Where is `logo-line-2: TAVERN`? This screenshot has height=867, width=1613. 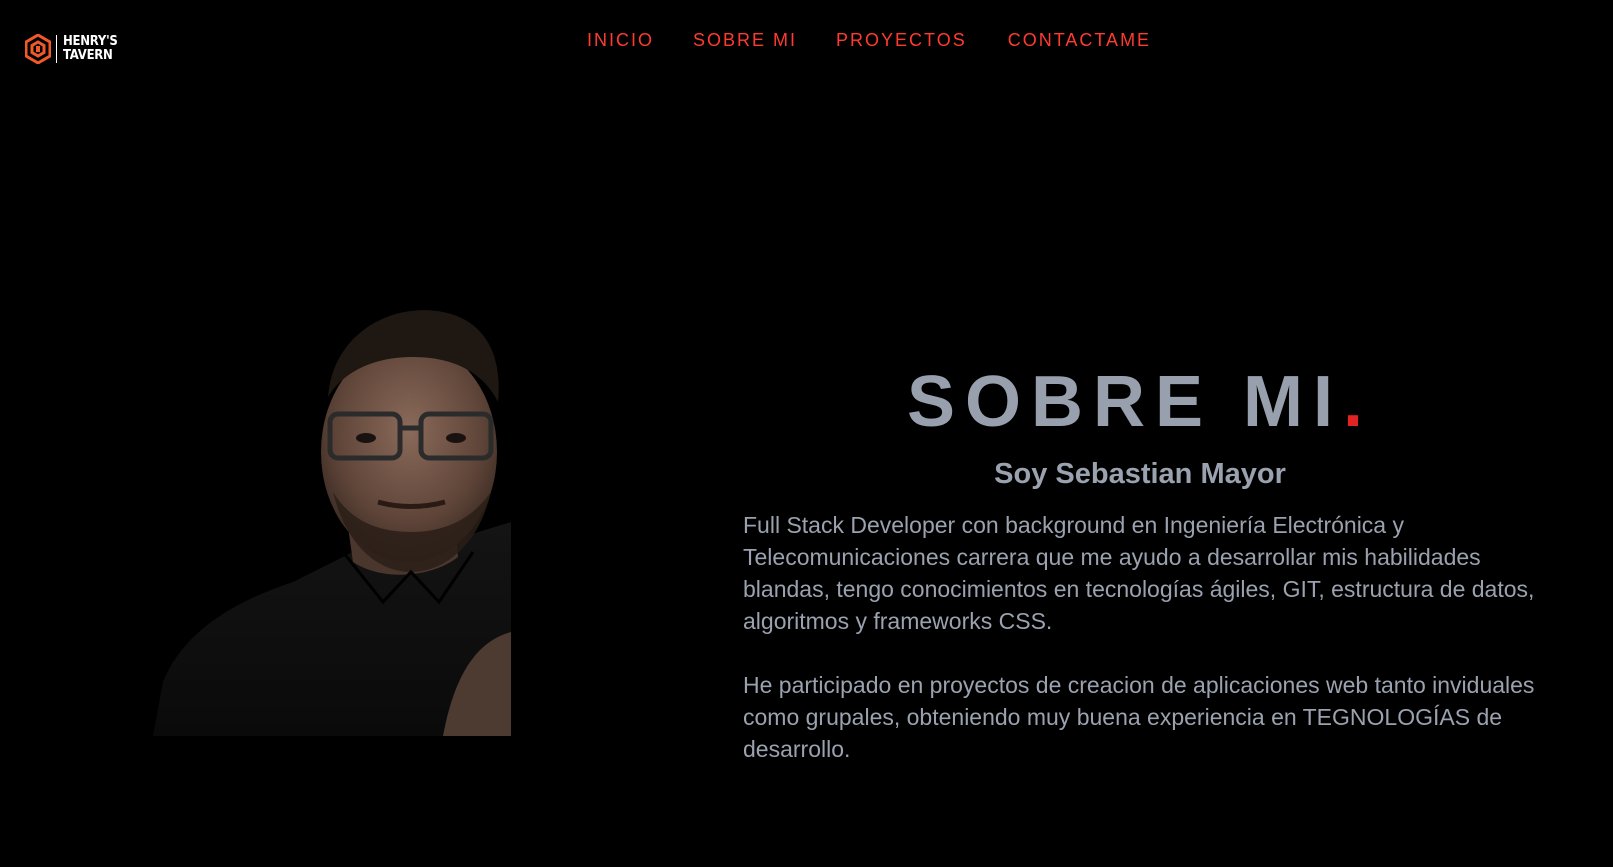 logo-line-2: TAVERN is located at coordinates (88, 55).